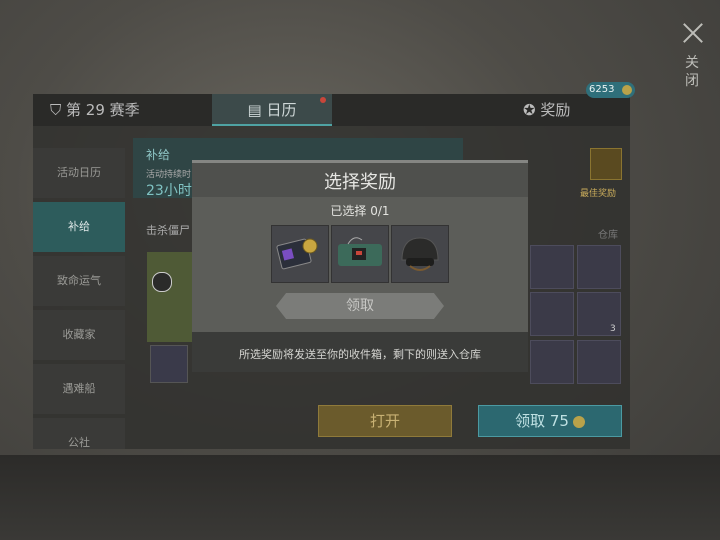 This screenshot has width=720, height=540. What do you see at coordinates (599, 362) in the screenshot?
I see `boots-slot` at bounding box center [599, 362].